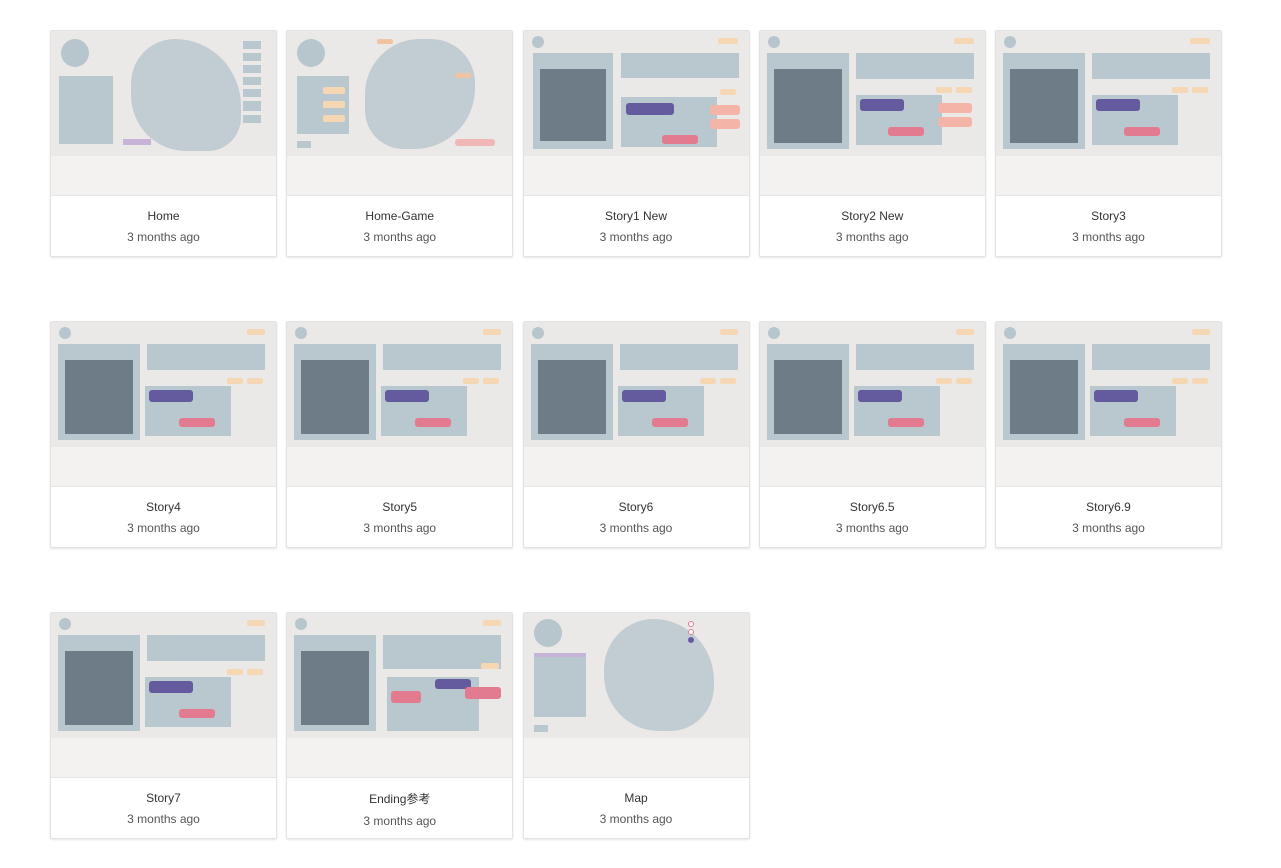 The image size is (1281, 868). I want to click on project-card-map: Map 3 months ago, so click(636, 725).